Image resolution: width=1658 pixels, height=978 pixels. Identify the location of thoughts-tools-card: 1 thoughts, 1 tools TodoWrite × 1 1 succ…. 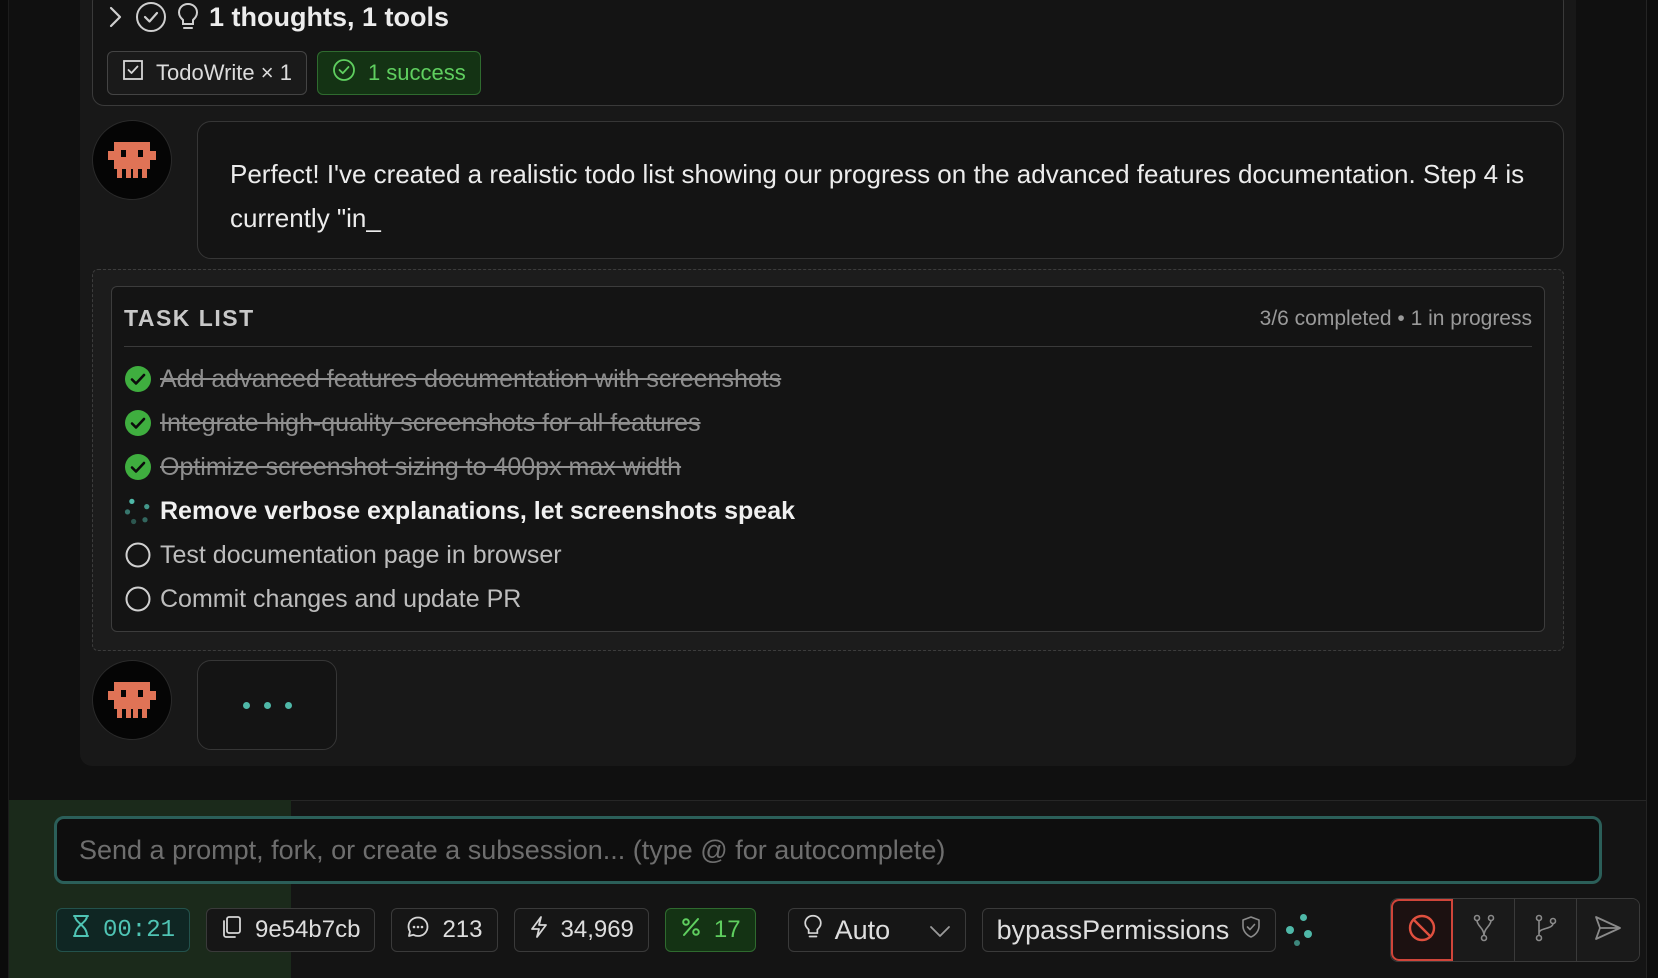
(828, 53).